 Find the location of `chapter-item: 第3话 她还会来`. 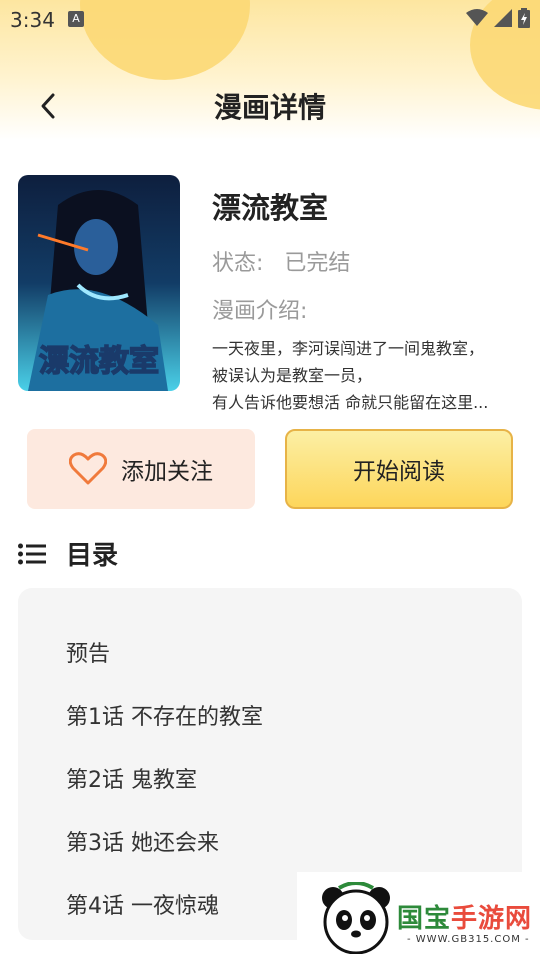

chapter-item: 第3话 她还会来 is located at coordinates (142, 841).